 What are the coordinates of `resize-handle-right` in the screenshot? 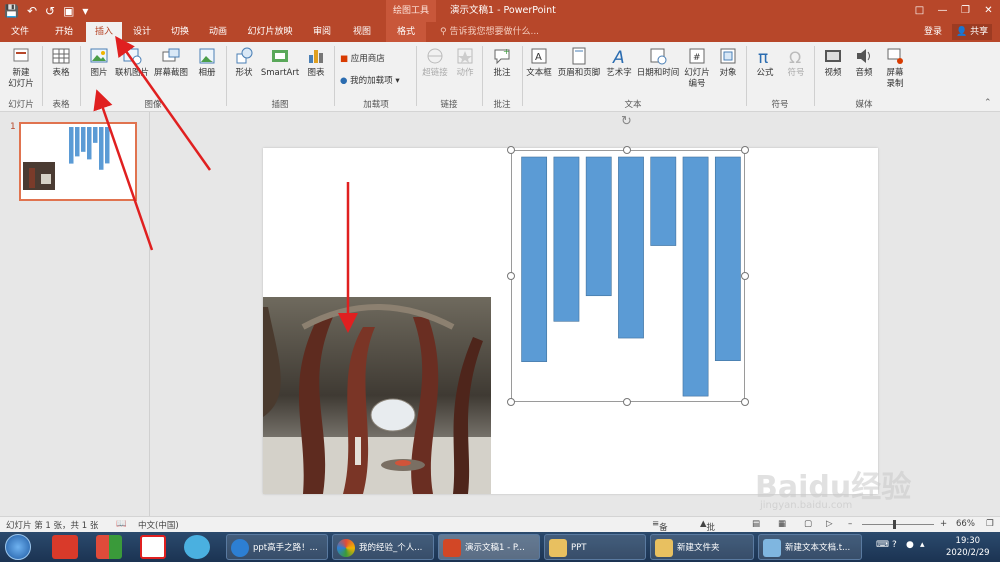 It's located at (745, 276).